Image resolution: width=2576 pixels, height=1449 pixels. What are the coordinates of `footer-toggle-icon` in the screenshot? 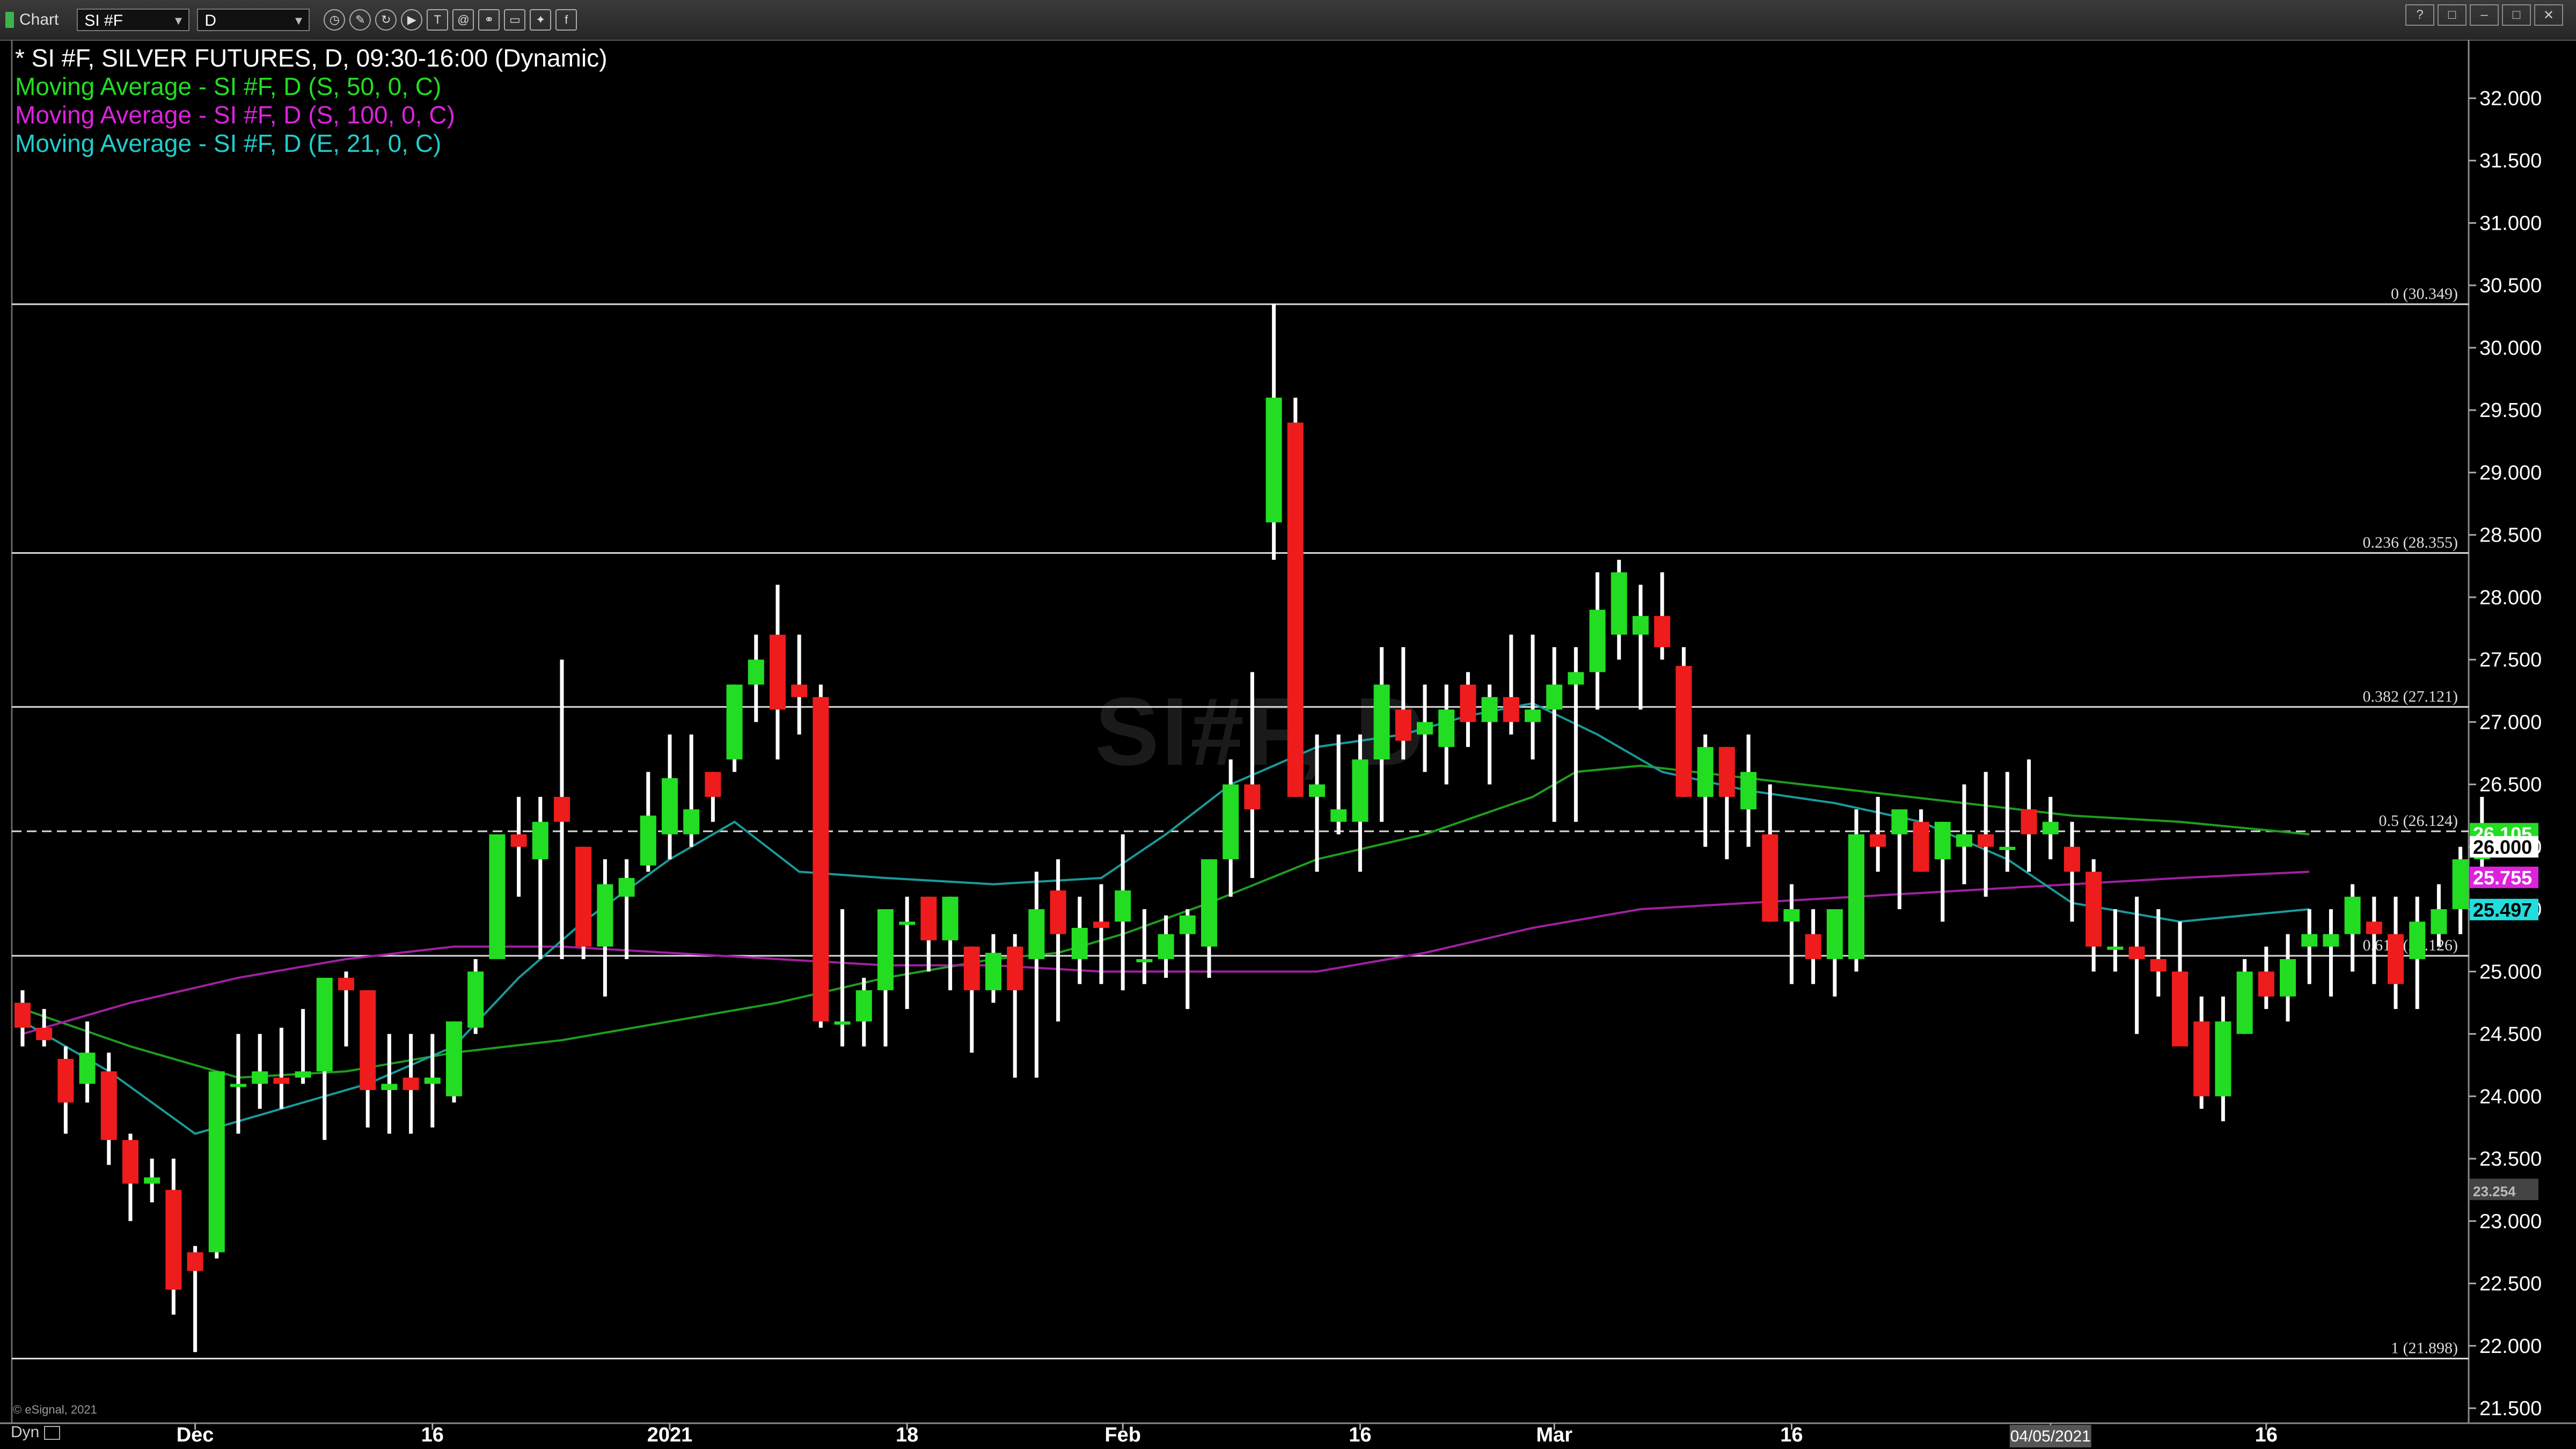 It's located at (51, 1433).